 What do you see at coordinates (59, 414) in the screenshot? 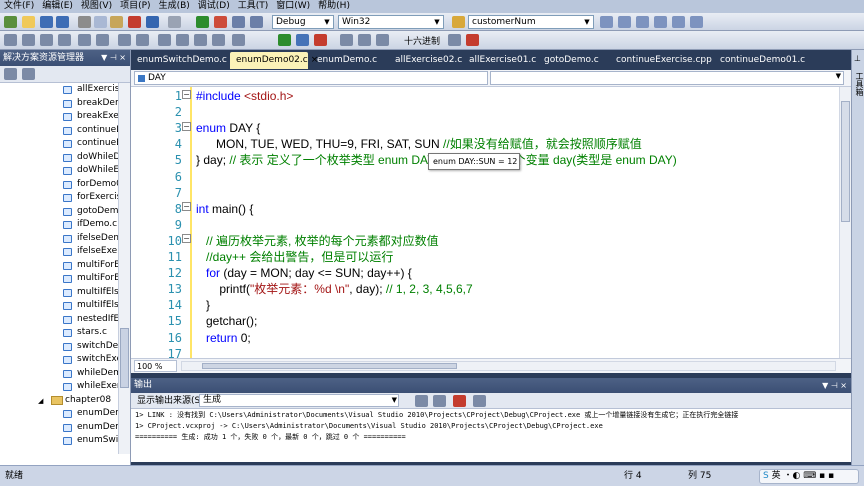
I see `tree-file: enumDem` at bounding box center [59, 414].